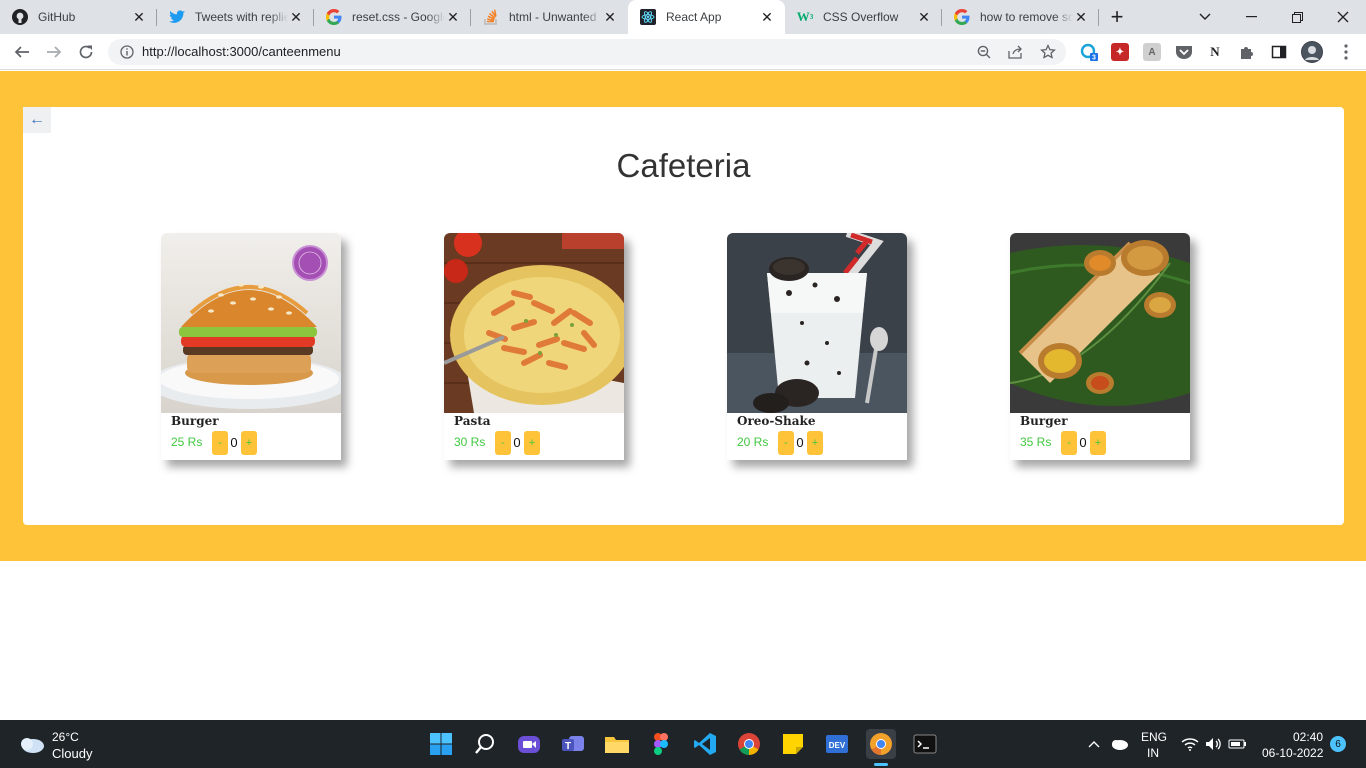 The image size is (1366, 768). What do you see at coordinates (529, 744) in the screenshot?
I see `meet-icon` at bounding box center [529, 744].